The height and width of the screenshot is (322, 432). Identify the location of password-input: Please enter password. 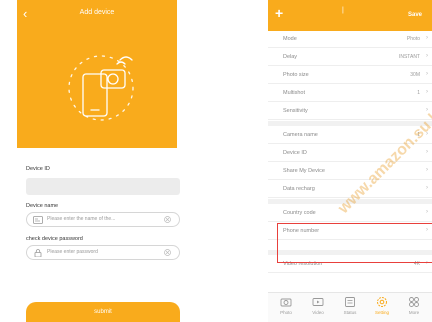
(103, 252).